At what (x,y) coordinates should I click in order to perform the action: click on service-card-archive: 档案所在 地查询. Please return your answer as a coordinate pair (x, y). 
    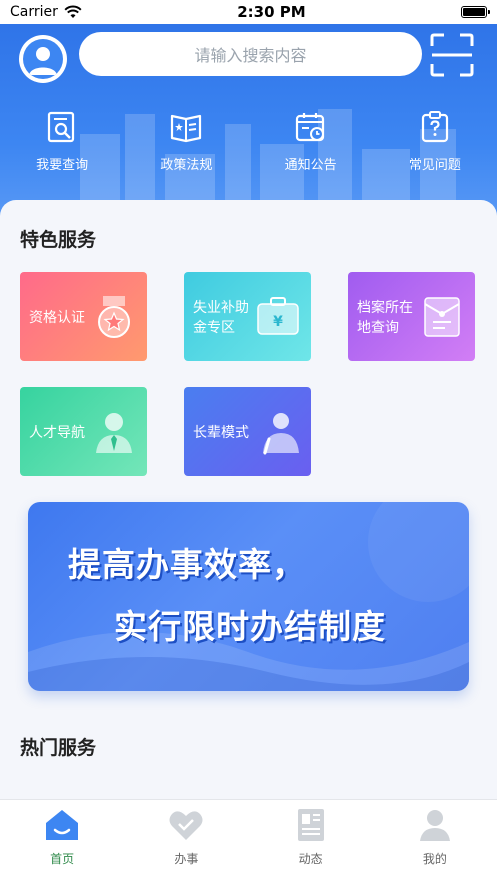
    Looking at the image, I should click on (411, 316).